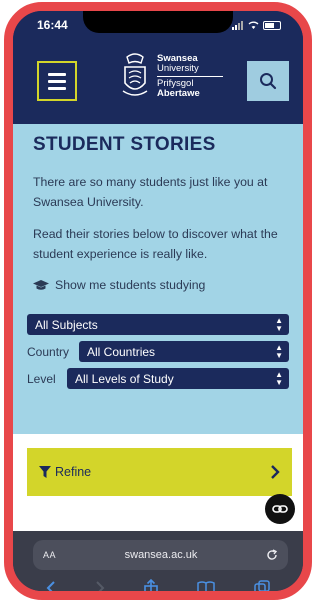 This screenshot has height=603, width=320. What do you see at coordinates (272, 25) in the screenshot?
I see `battery-icon` at bounding box center [272, 25].